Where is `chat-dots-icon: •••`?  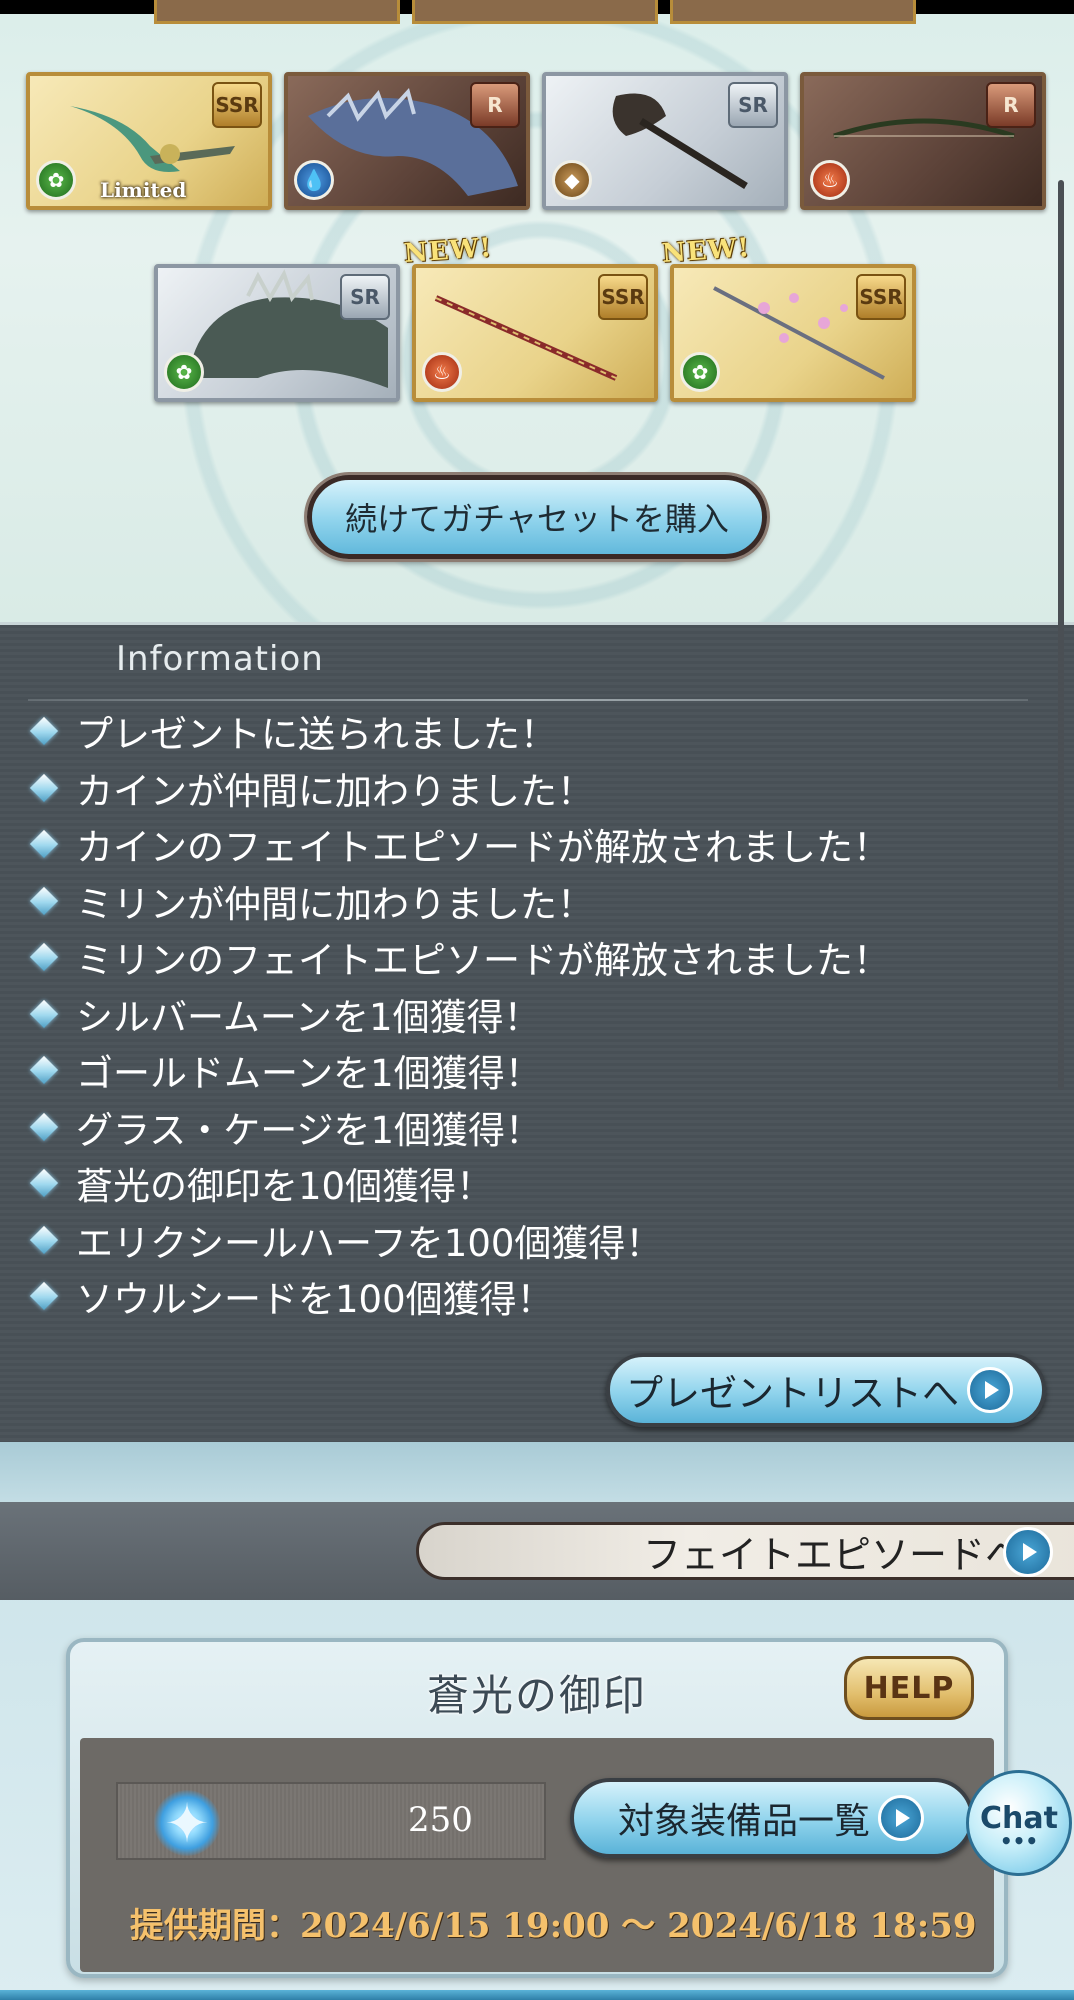 chat-dots-icon: ••• is located at coordinates (1019, 1840).